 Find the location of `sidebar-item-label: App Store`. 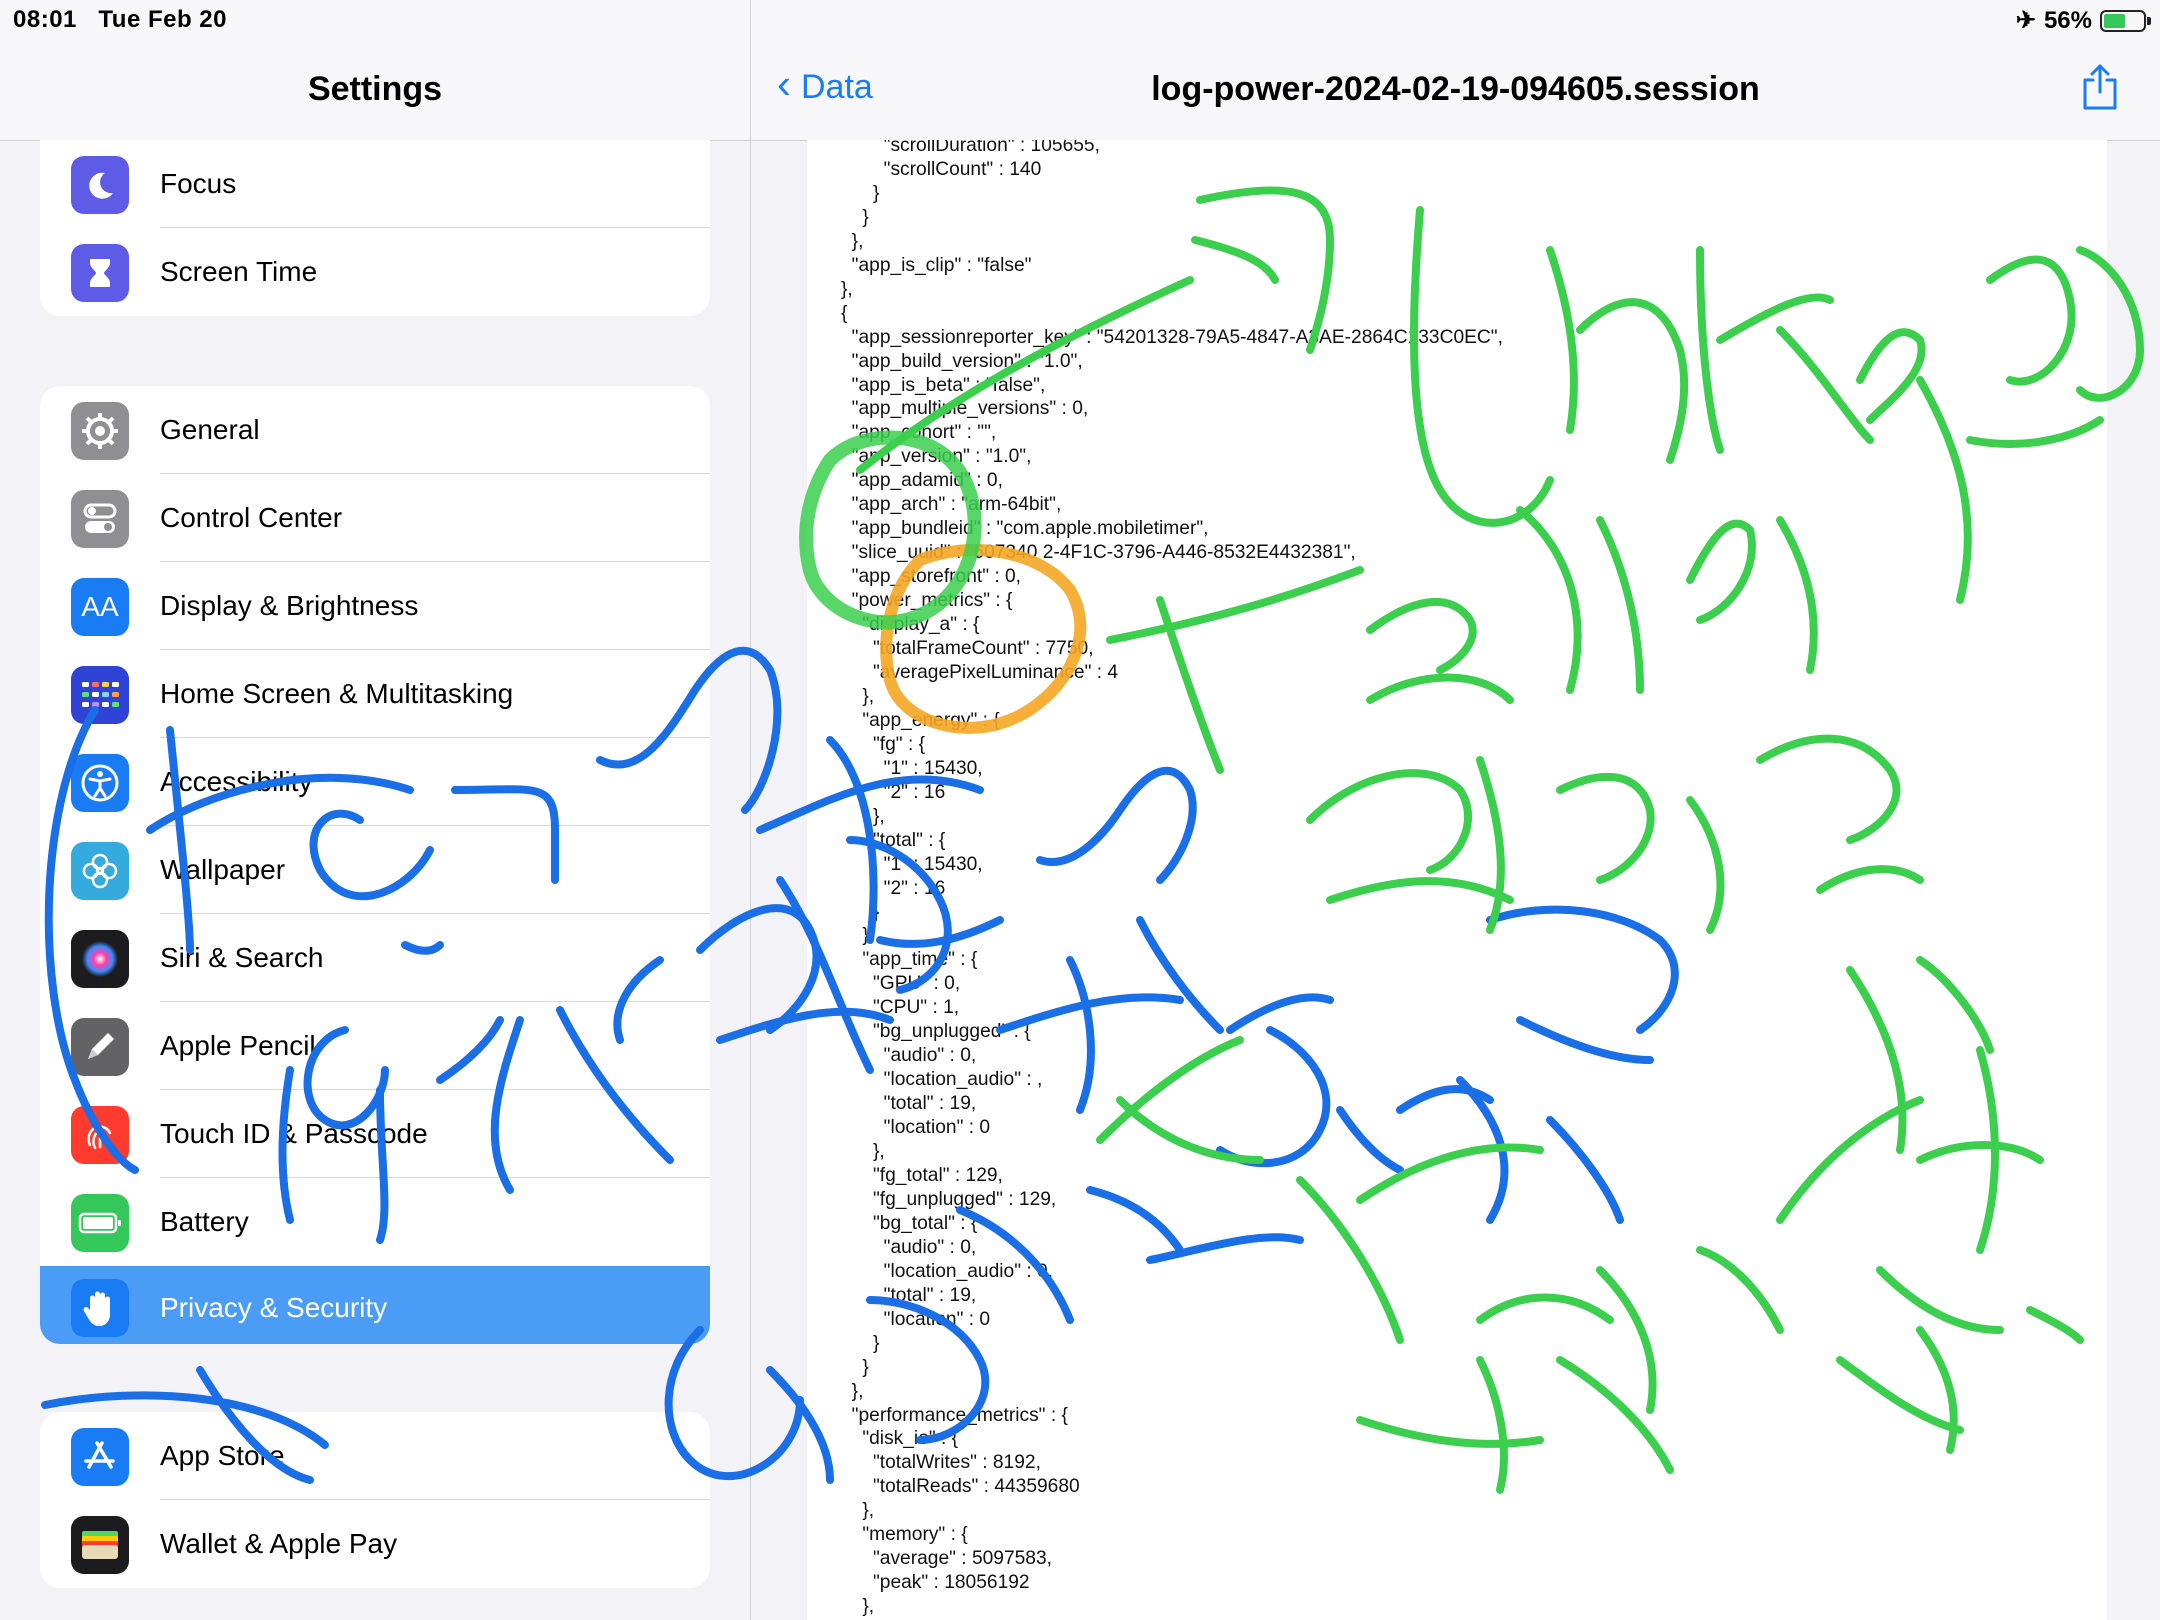

sidebar-item-label: App Store is located at coordinates (222, 1455).